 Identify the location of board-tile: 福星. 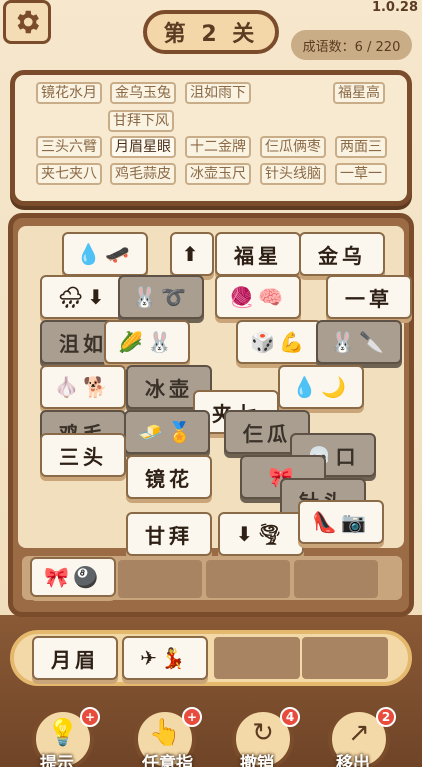
(258, 254).